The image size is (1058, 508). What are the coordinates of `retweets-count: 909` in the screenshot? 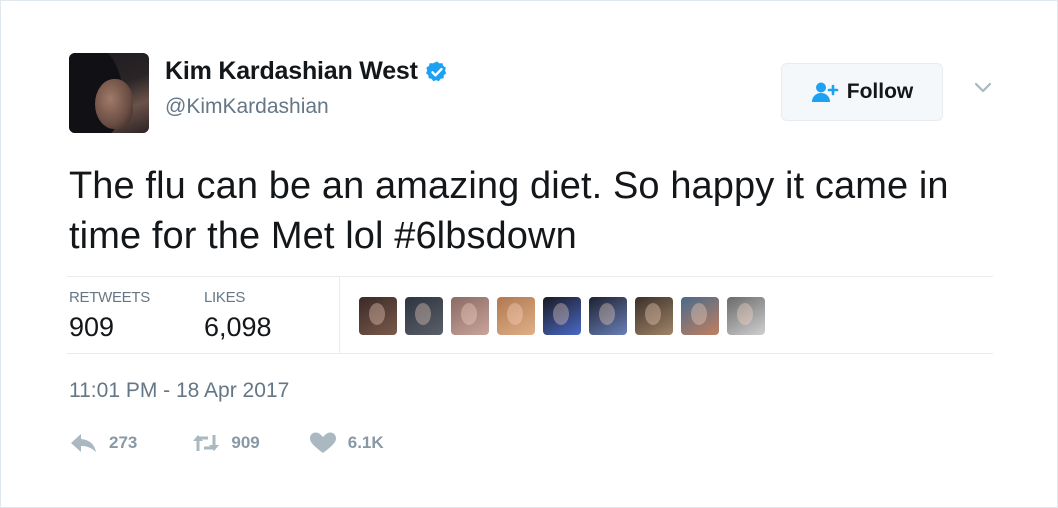 It's located at (92, 327).